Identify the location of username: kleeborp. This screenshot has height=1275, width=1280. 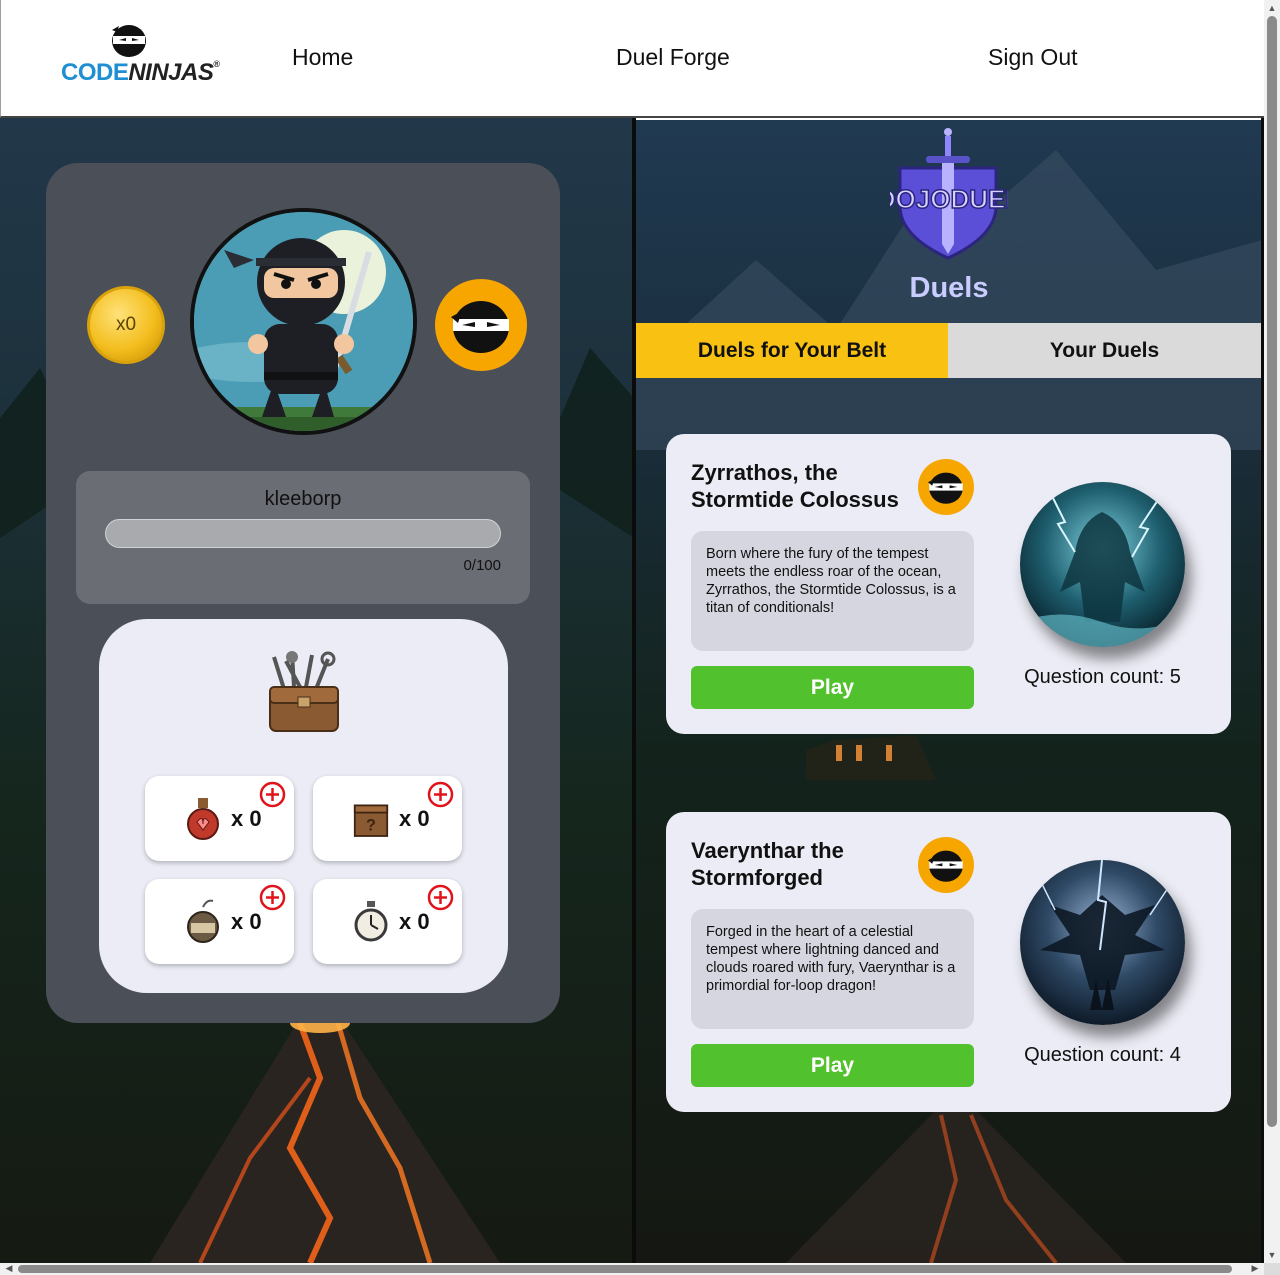
(303, 499).